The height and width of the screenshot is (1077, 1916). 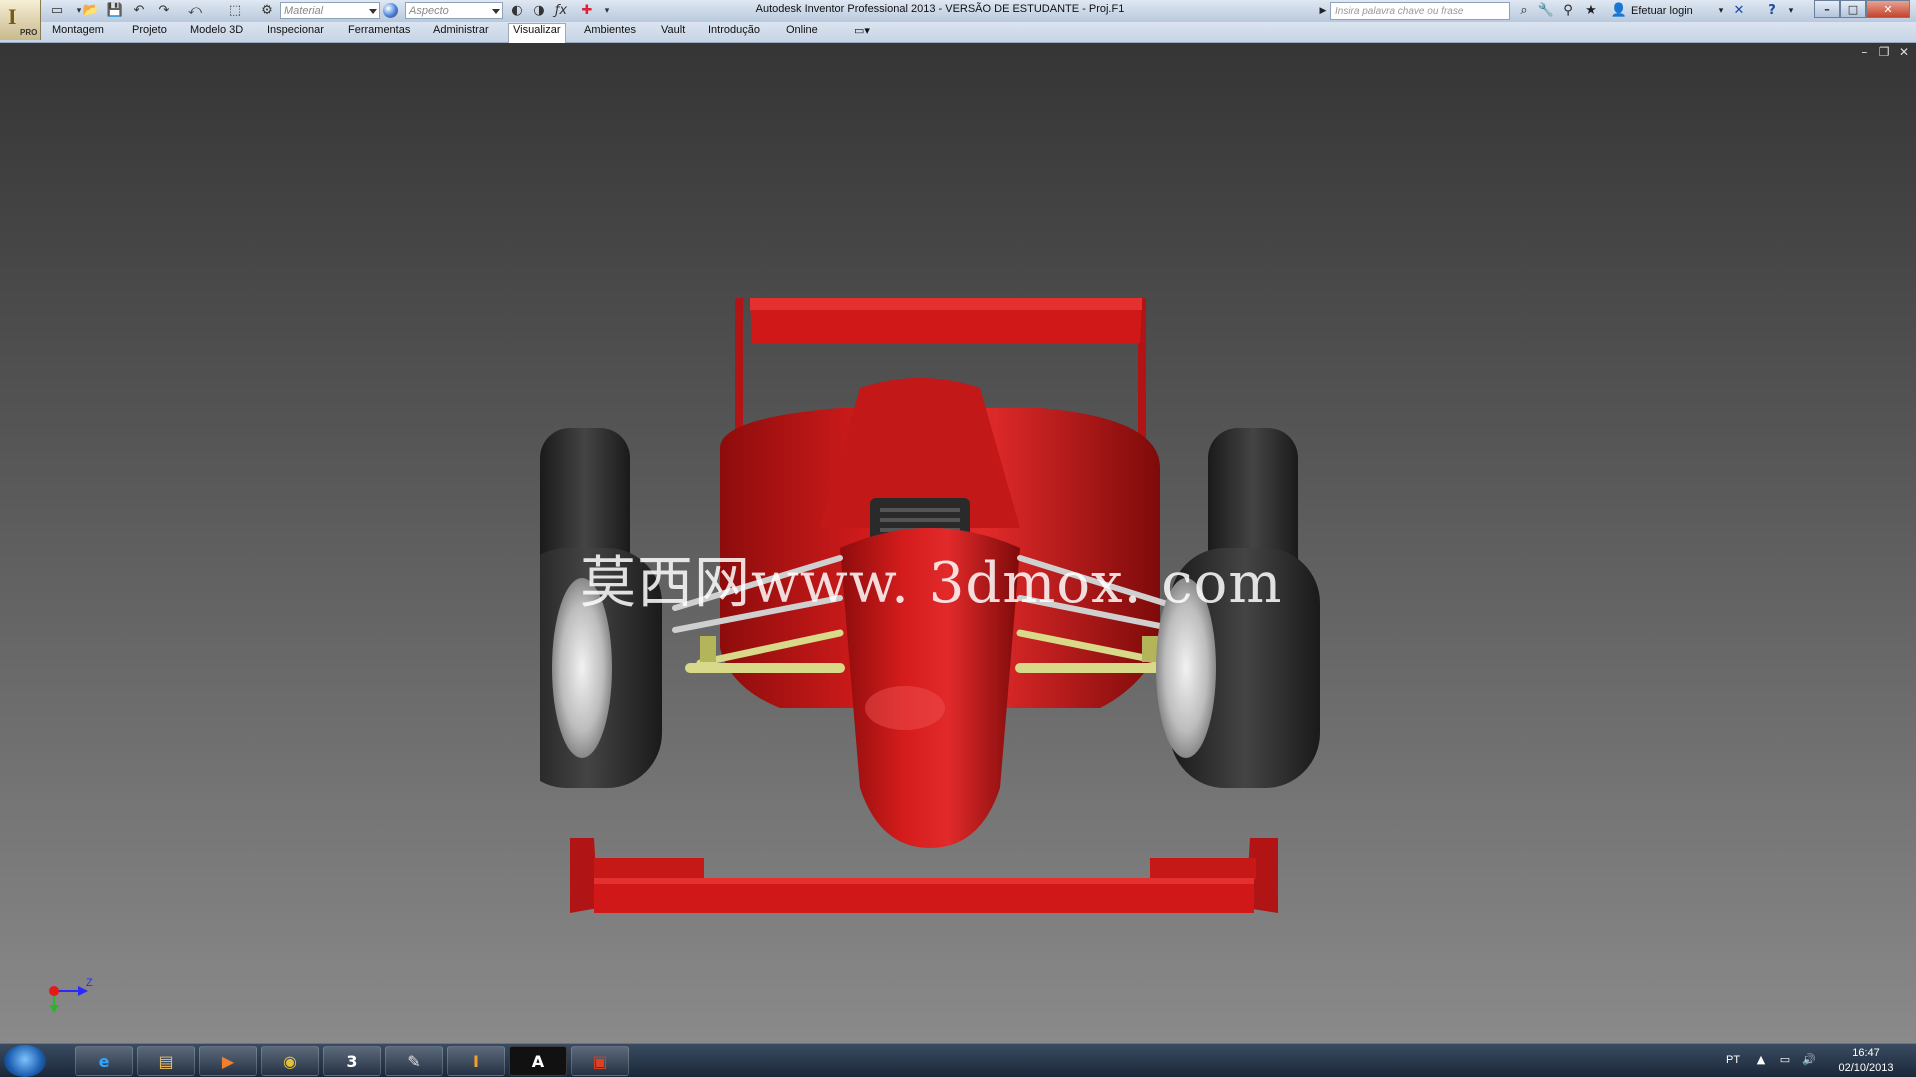 What do you see at coordinates (12, 16) in the screenshot?
I see `inventor-logo-icon: I` at bounding box center [12, 16].